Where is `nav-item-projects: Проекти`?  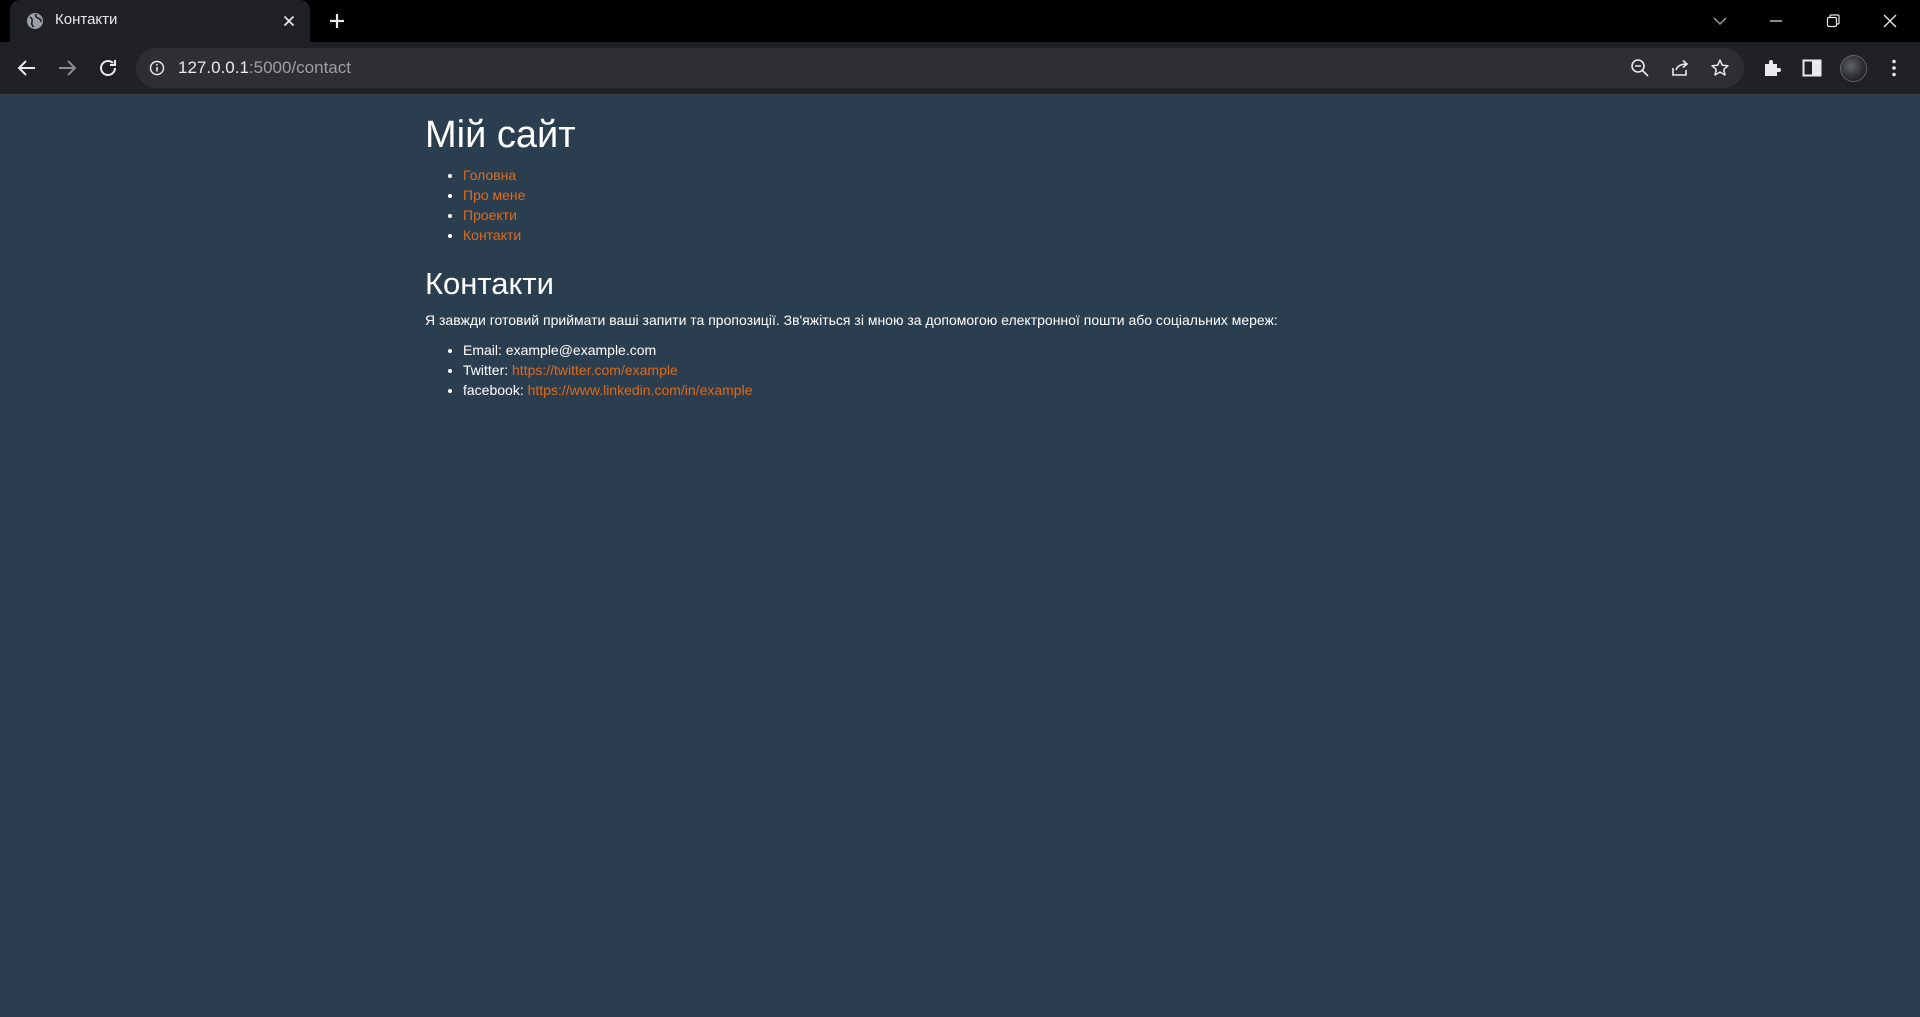 nav-item-projects: Проекти is located at coordinates (979, 215).